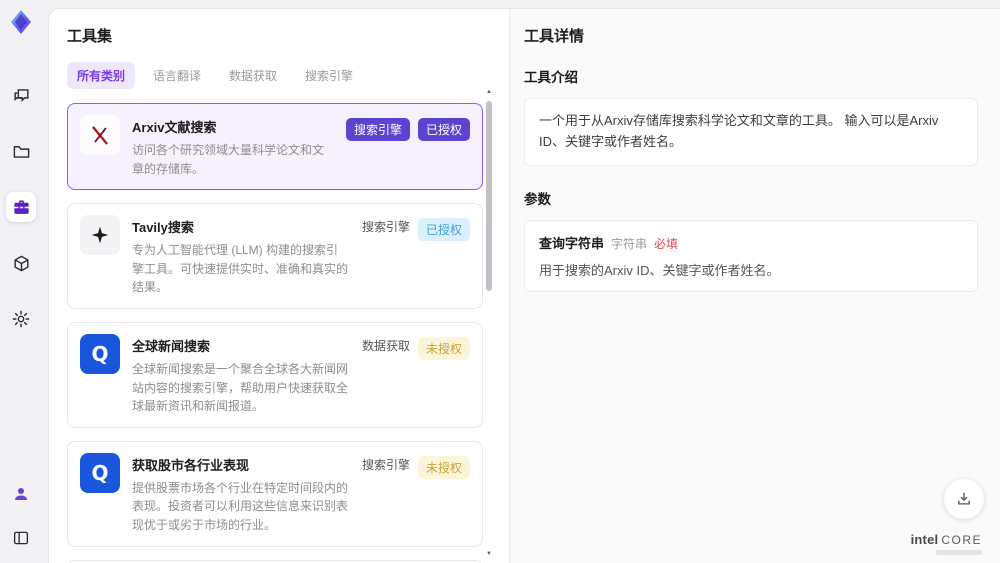 This screenshot has width=1000, height=563. Describe the element at coordinates (191, 465) in the screenshot. I see `tool-name: 获取股市各行业表现` at that location.